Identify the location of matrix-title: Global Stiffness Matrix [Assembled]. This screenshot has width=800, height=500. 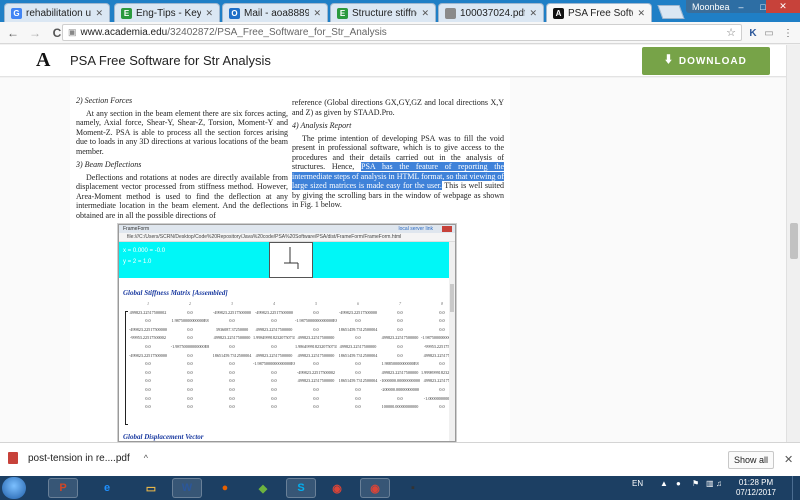
(175, 293).